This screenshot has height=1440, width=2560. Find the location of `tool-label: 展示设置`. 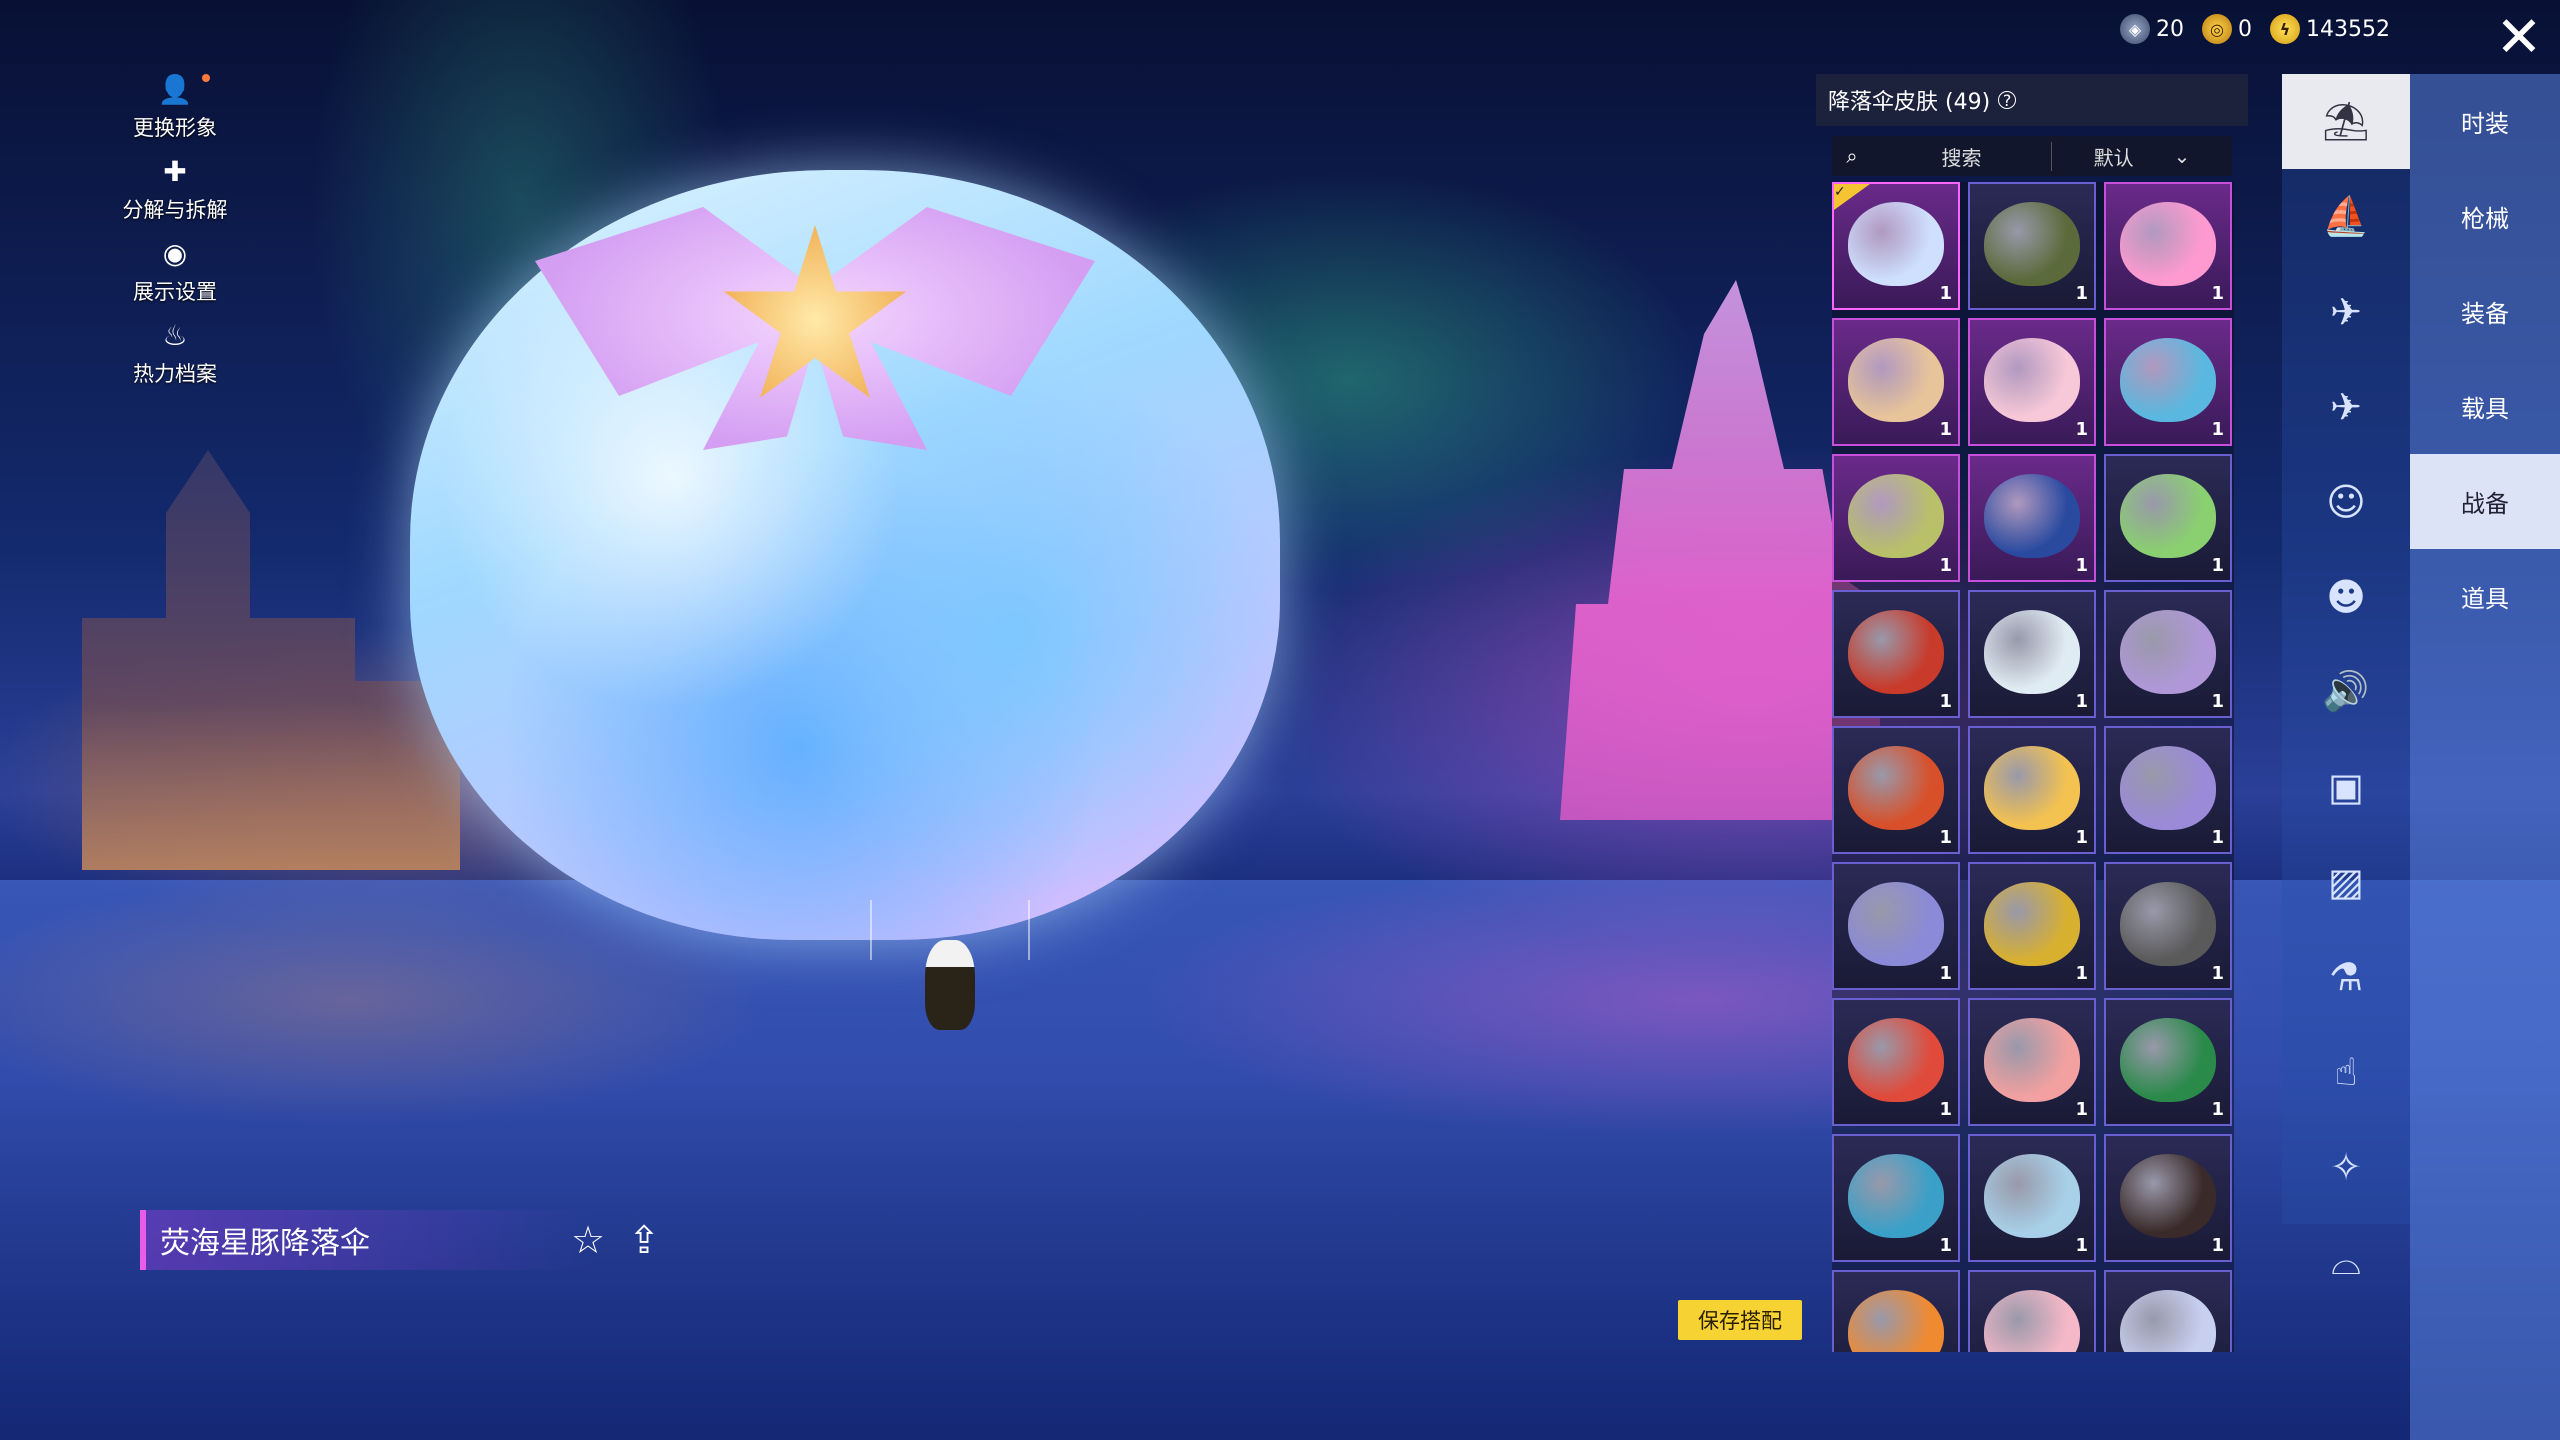

tool-label: 展示设置 is located at coordinates (175, 292).